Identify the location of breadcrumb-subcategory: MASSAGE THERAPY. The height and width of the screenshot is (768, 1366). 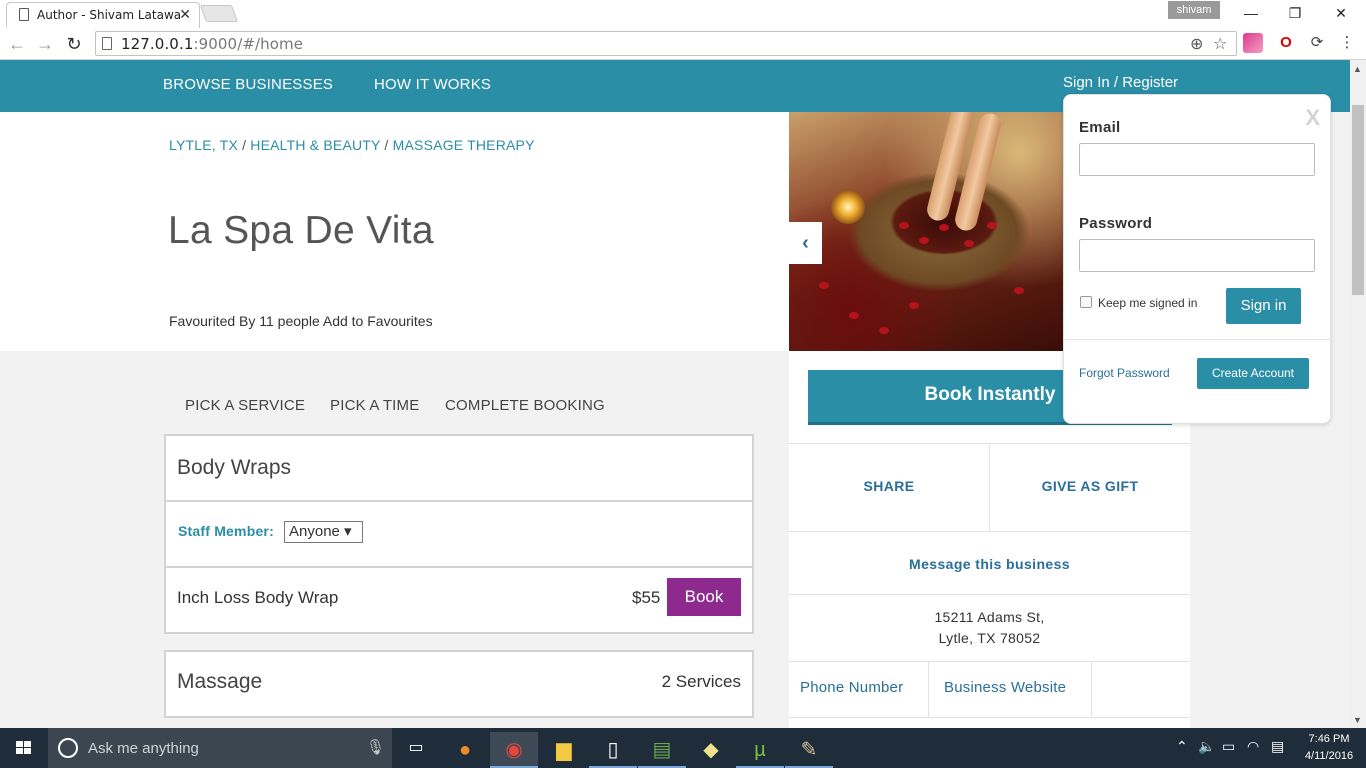
(464, 145).